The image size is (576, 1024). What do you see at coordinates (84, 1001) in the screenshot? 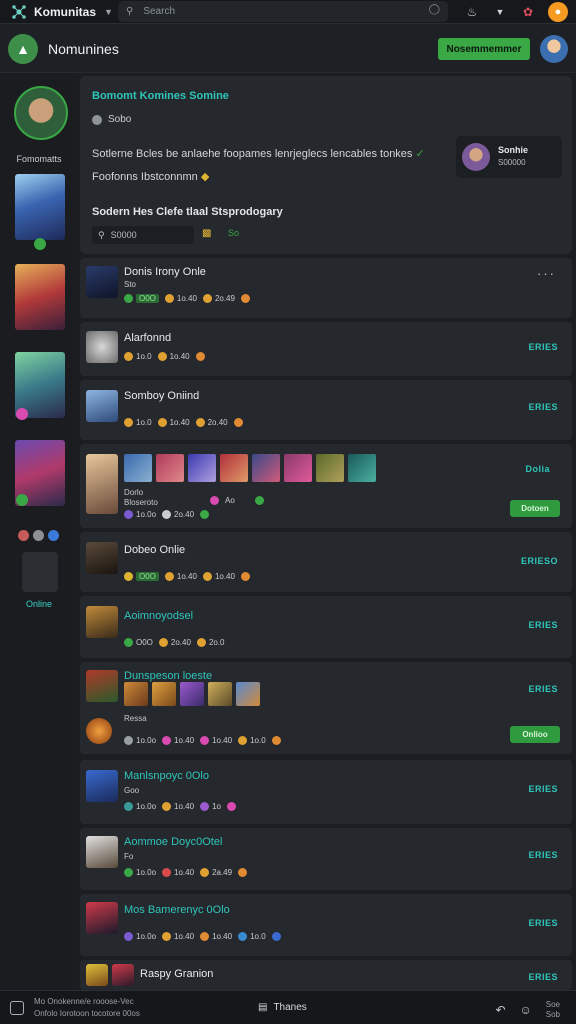
I see `status-line-1: Mo Onokenne/e rooose-Vec` at bounding box center [84, 1001].